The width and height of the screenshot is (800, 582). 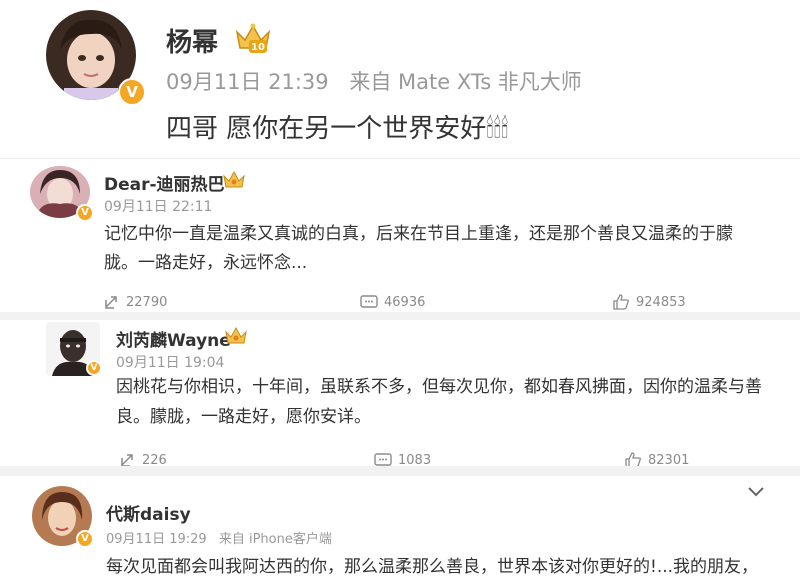 What do you see at coordinates (369, 301) in the screenshot?
I see `comment-icon` at bounding box center [369, 301].